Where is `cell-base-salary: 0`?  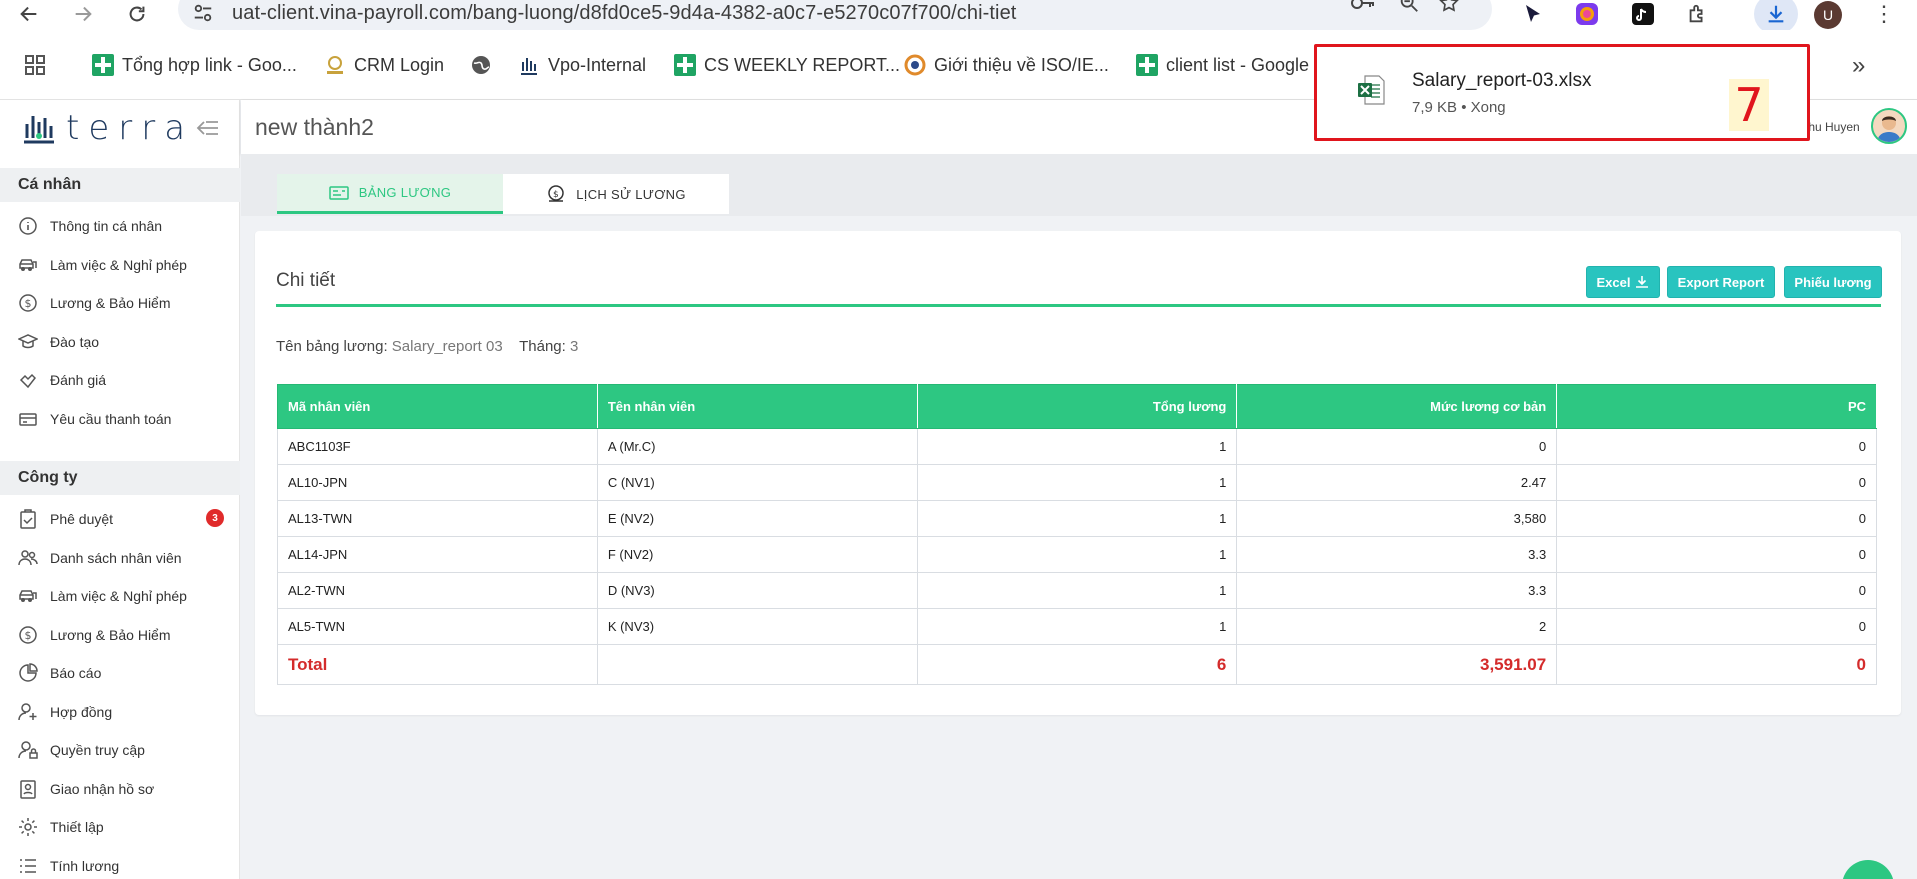 cell-base-salary: 0 is located at coordinates (1397, 446).